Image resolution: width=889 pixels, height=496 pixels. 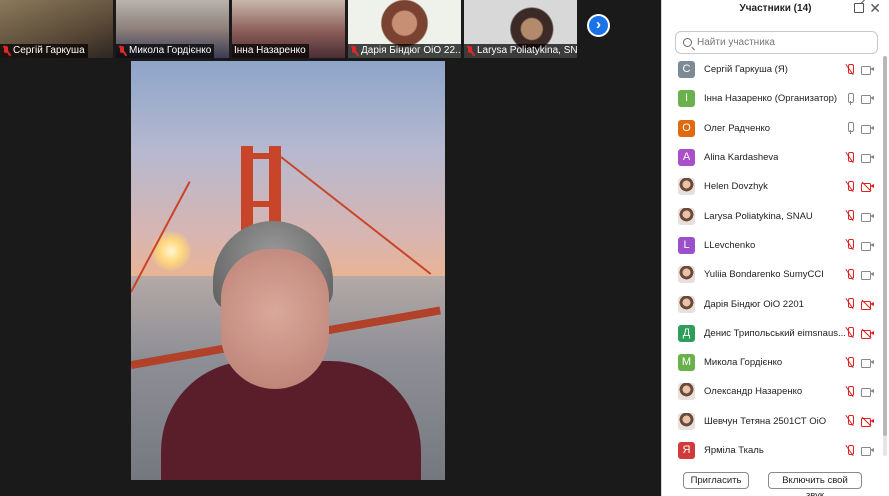 I want to click on search-input, so click(x=782, y=42).